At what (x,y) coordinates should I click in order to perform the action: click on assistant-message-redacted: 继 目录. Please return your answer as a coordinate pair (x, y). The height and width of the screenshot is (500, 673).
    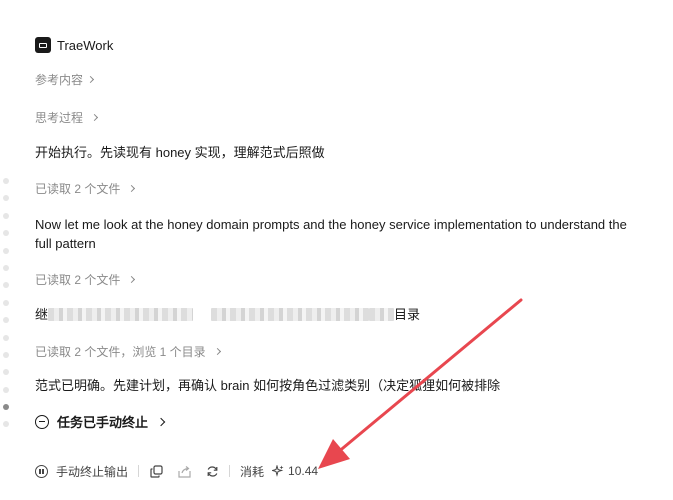
    Looking at the image, I should click on (227, 314).